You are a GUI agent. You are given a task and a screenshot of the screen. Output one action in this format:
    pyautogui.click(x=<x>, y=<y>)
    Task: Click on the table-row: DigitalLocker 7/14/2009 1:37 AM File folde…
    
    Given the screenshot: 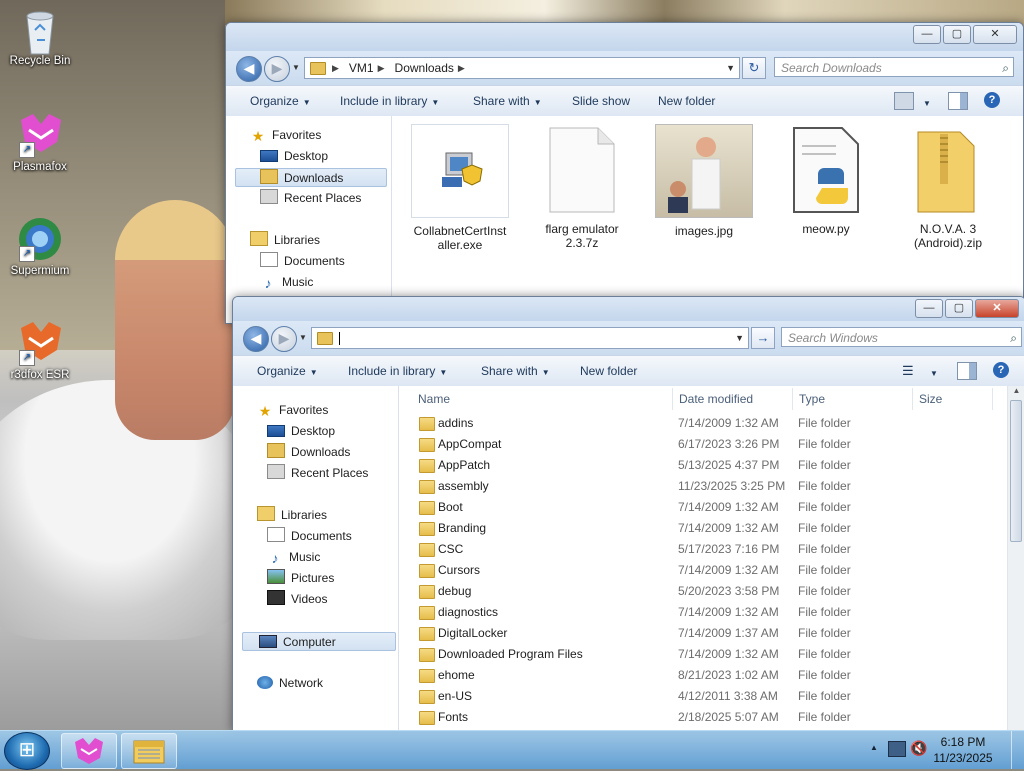 What is the action you would take?
    pyautogui.click(x=699, y=633)
    